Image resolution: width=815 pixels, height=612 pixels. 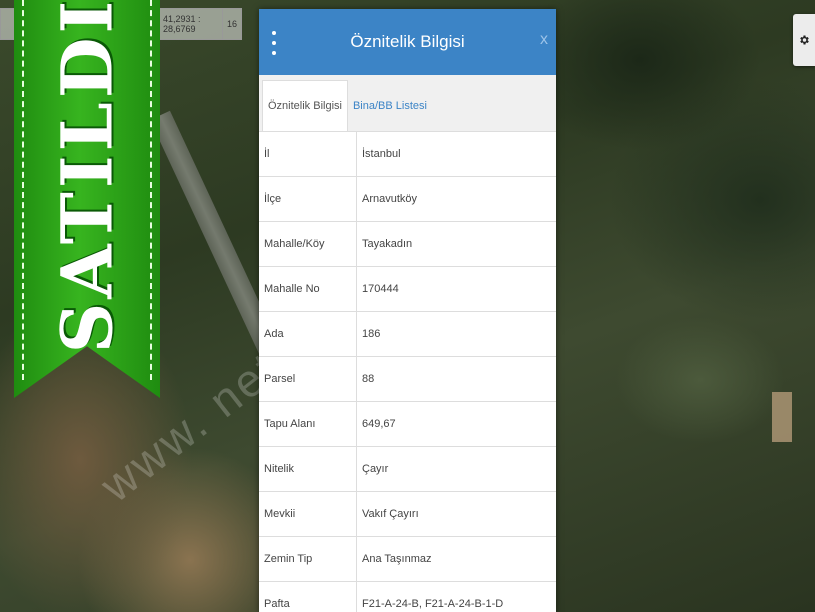 I want to click on attribute-value: 88, so click(x=456, y=379).